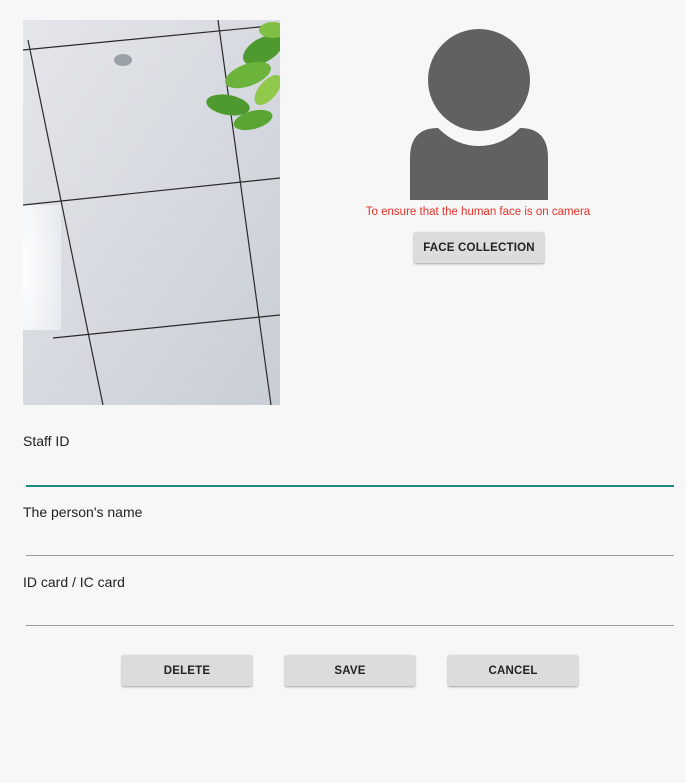  Describe the element at coordinates (479, 247) in the screenshot. I see `face-collection-button: FACE COLLECTION` at that location.